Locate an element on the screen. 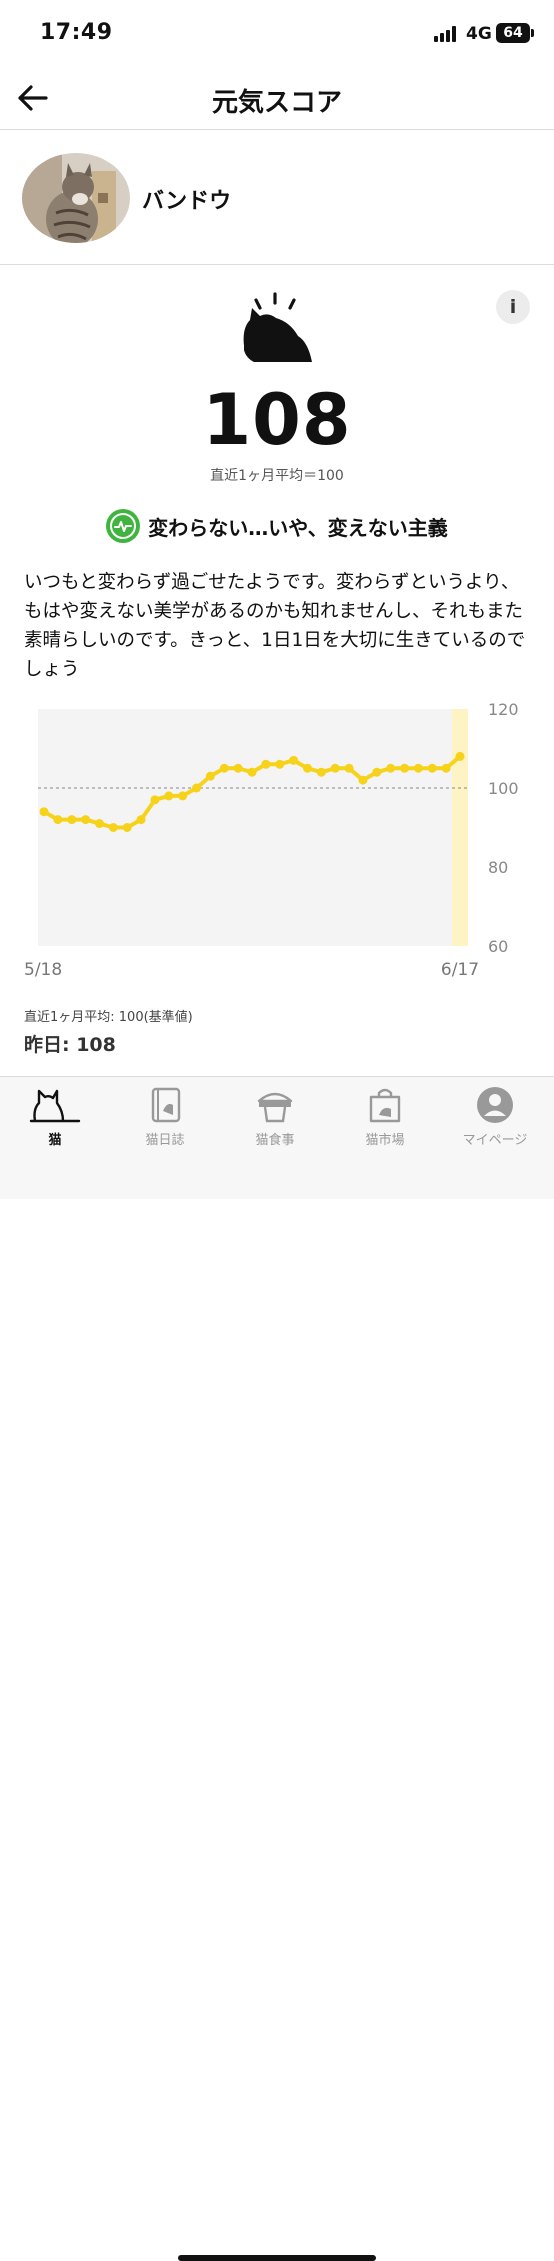  x-tick-label: 6/17 is located at coordinates (460, 970).